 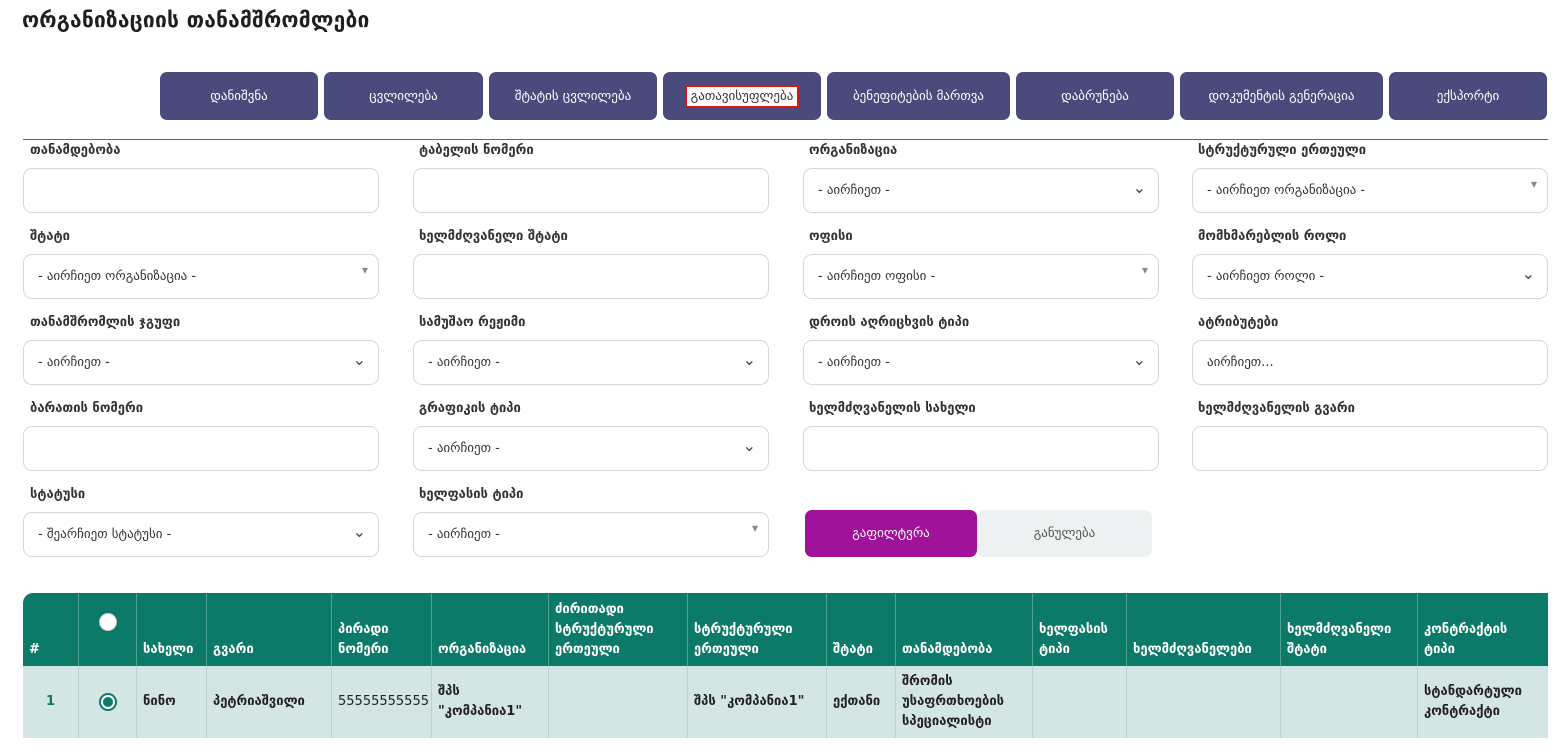 I want to click on header-managers: ხელმძღვანელები, so click(x=1204, y=629).